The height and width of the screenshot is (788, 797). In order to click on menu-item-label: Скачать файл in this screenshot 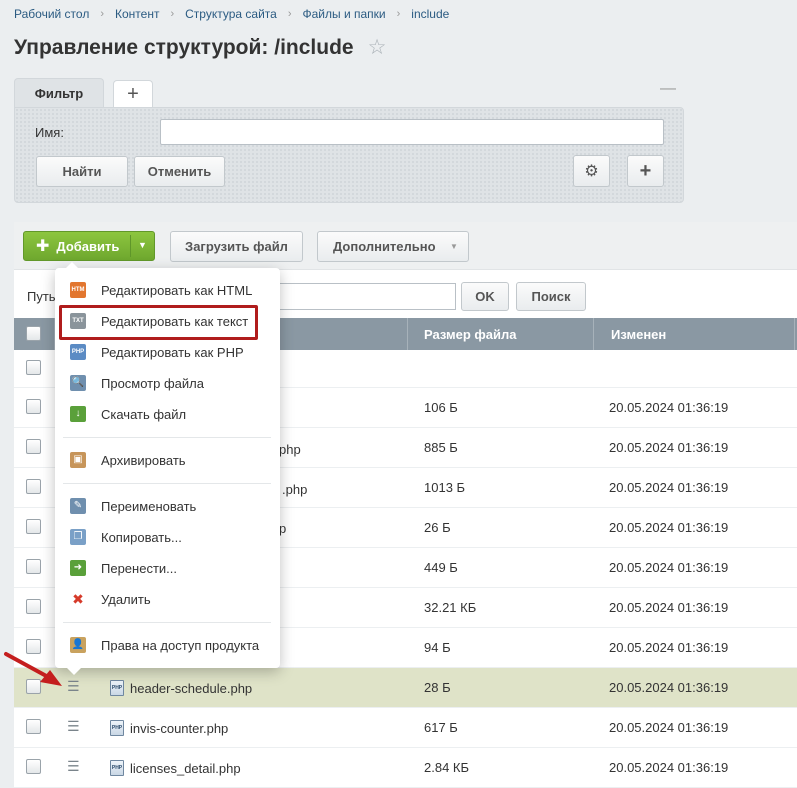, I will do `click(144, 414)`.